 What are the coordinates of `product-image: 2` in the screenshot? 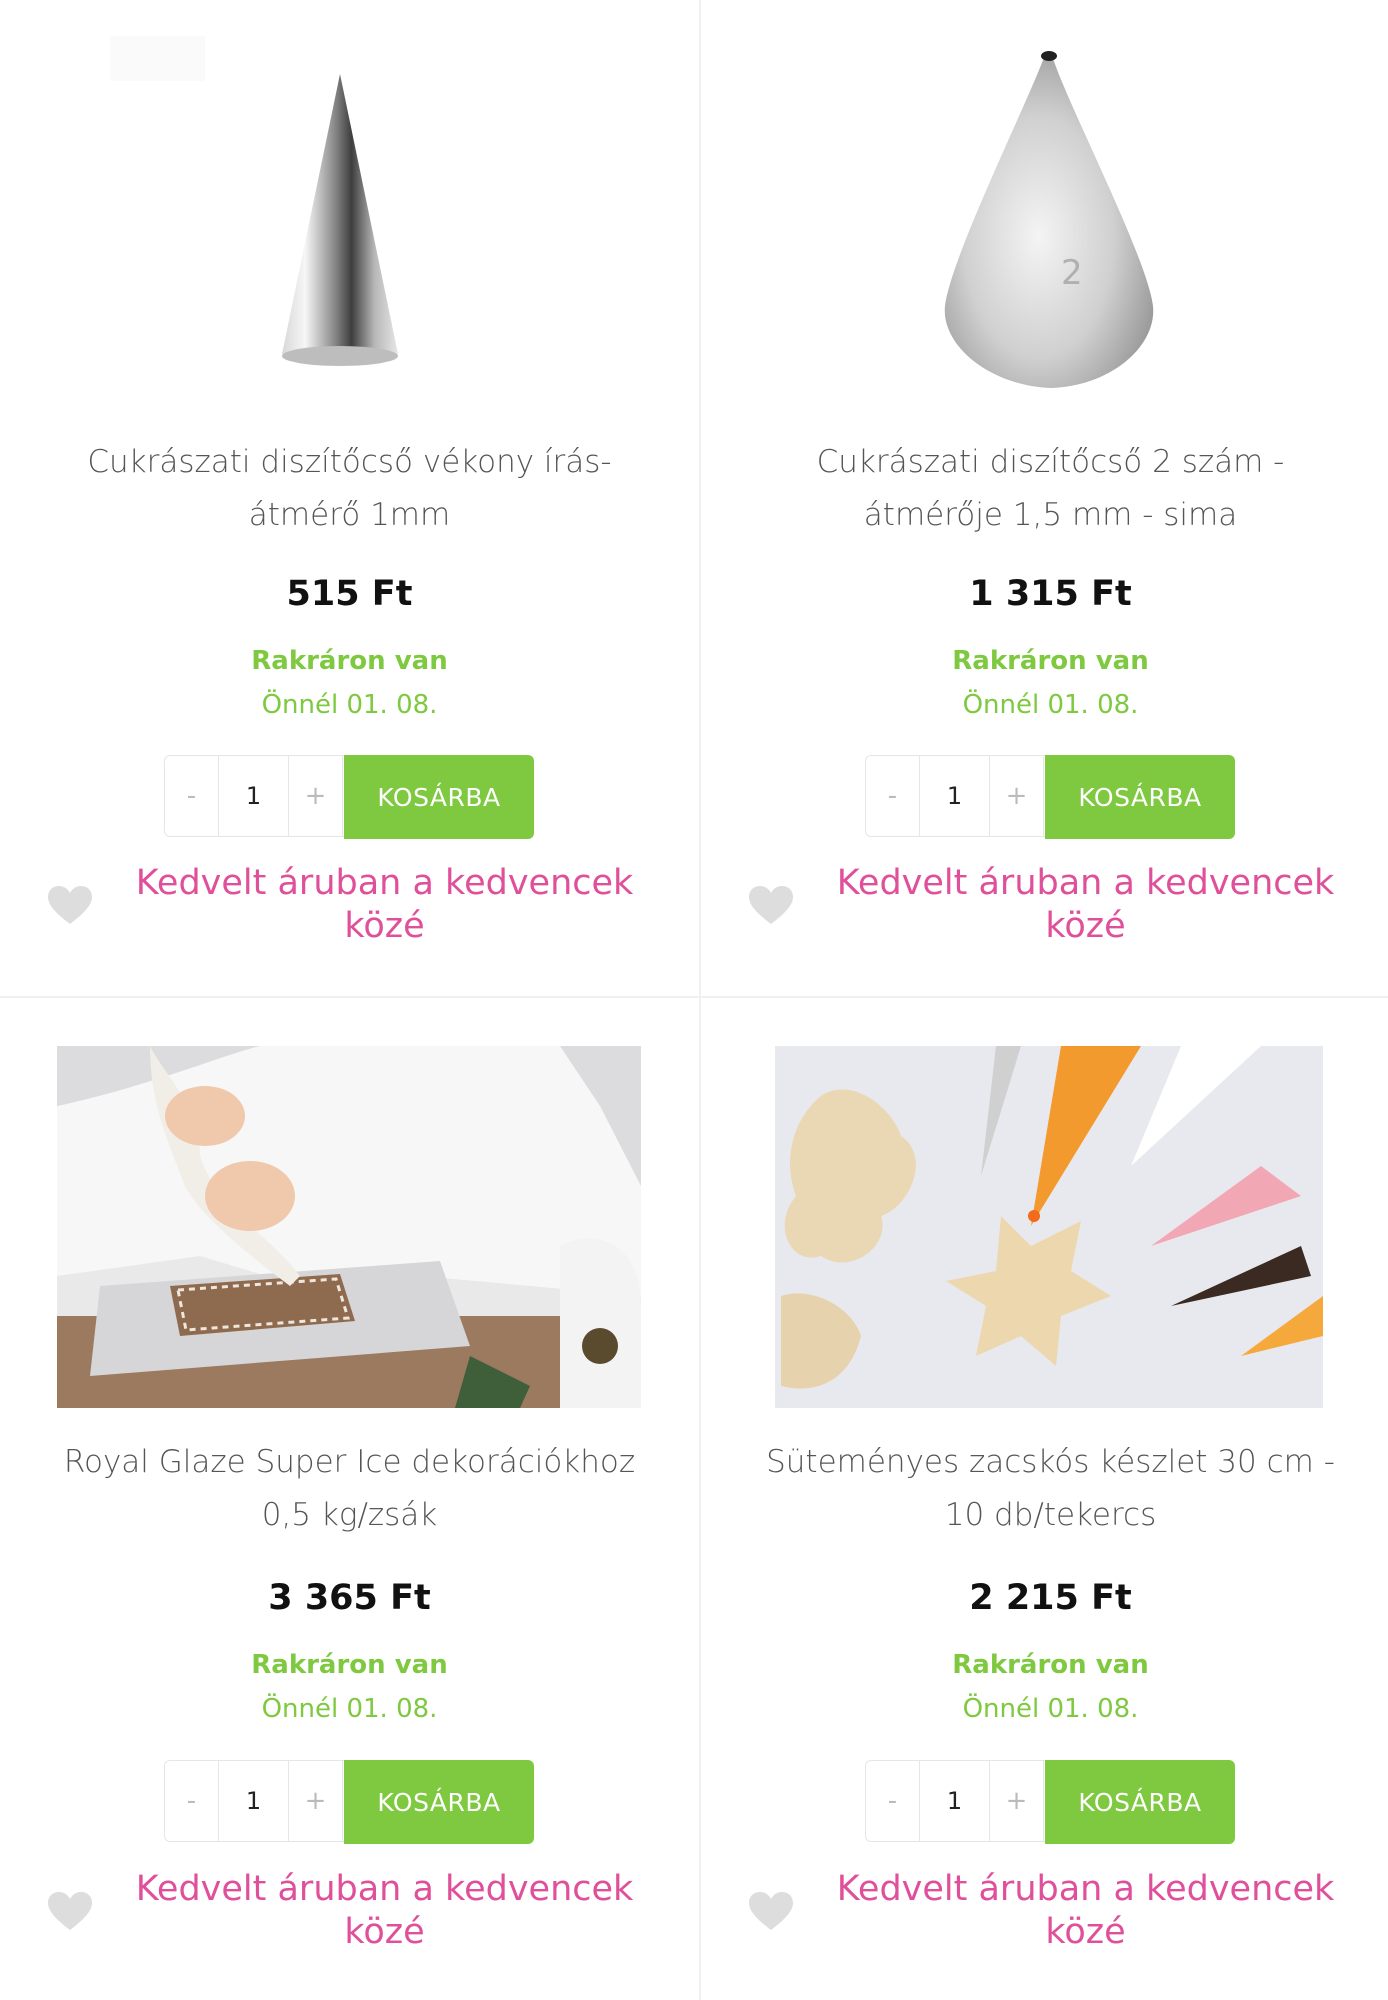 It's located at (1044, 221).